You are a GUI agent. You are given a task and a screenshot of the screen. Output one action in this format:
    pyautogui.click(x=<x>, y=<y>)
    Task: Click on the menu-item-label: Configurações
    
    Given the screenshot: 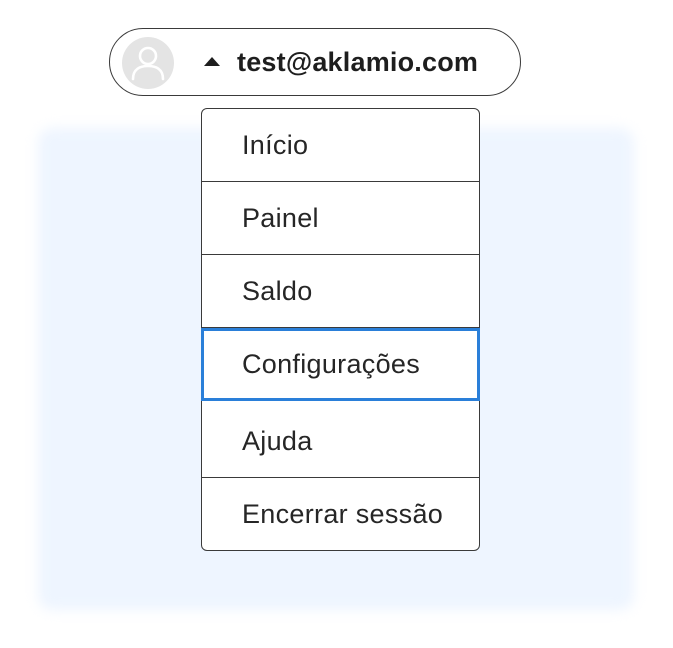 What is the action you would take?
    pyautogui.click(x=331, y=364)
    